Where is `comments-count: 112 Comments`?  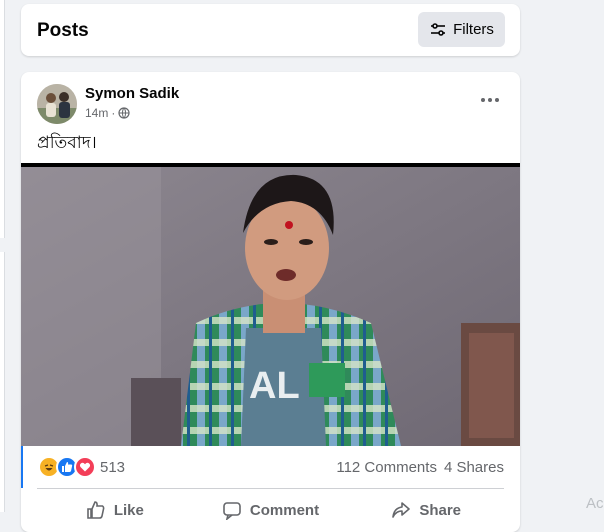 comments-count: 112 Comments is located at coordinates (386, 467).